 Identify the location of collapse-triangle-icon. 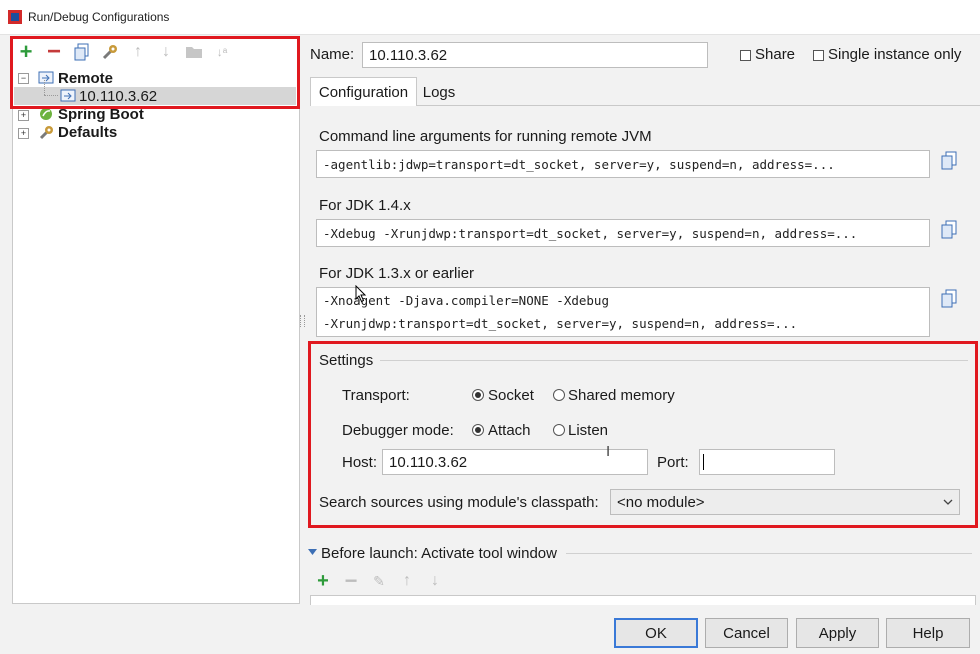
(312, 552).